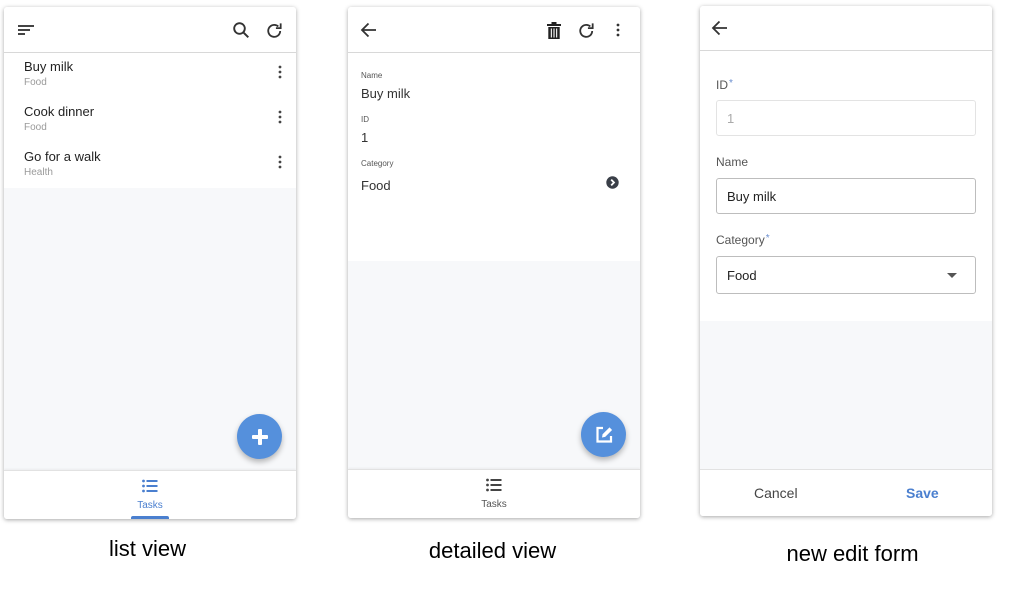 The height and width of the screenshot is (598, 1023). I want to click on list-item: Buy milk Food, so click(150, 75).